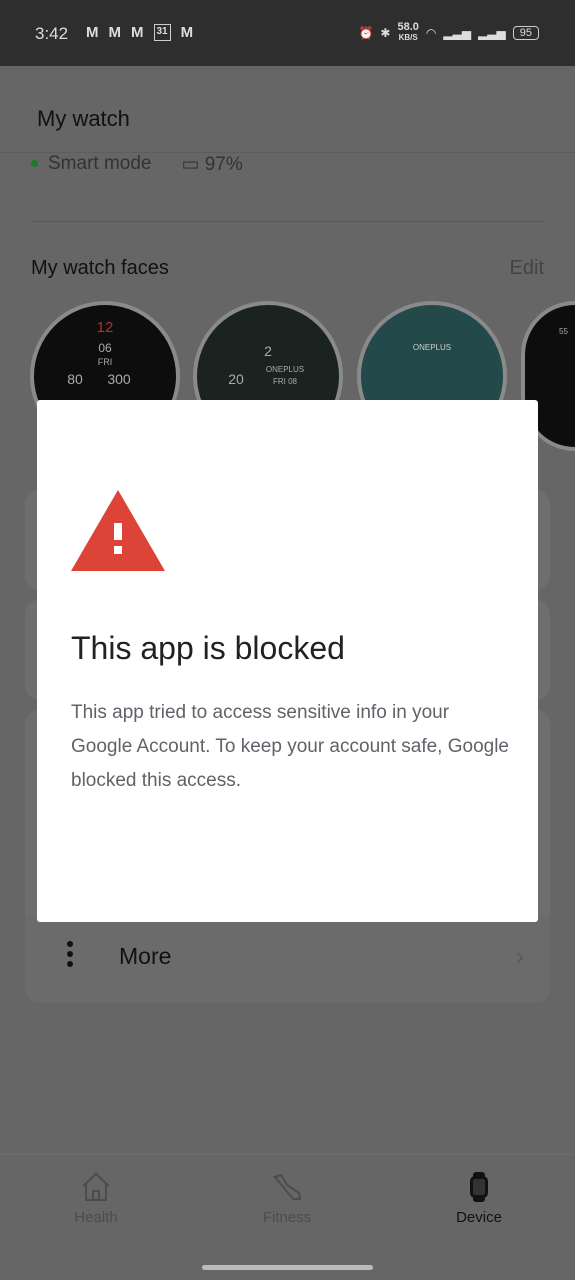  Describe the element at coordinates (287, 959) in the screenshot. I see `more-item: More ›` at that location.